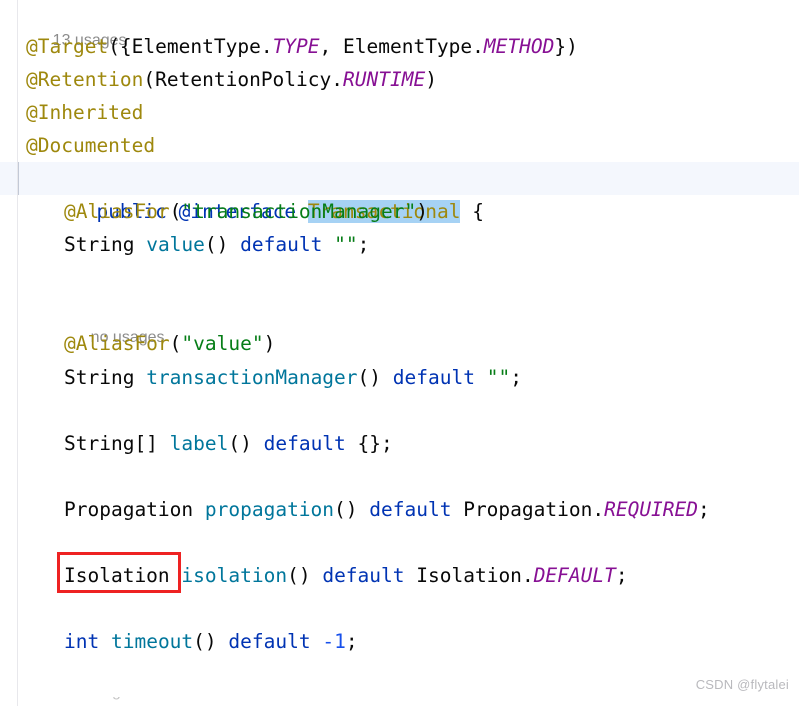  What do you see at coordinates (296, 46) in the screenshot?
I see `const-type: TYPE` at bounding box center [296, 46].